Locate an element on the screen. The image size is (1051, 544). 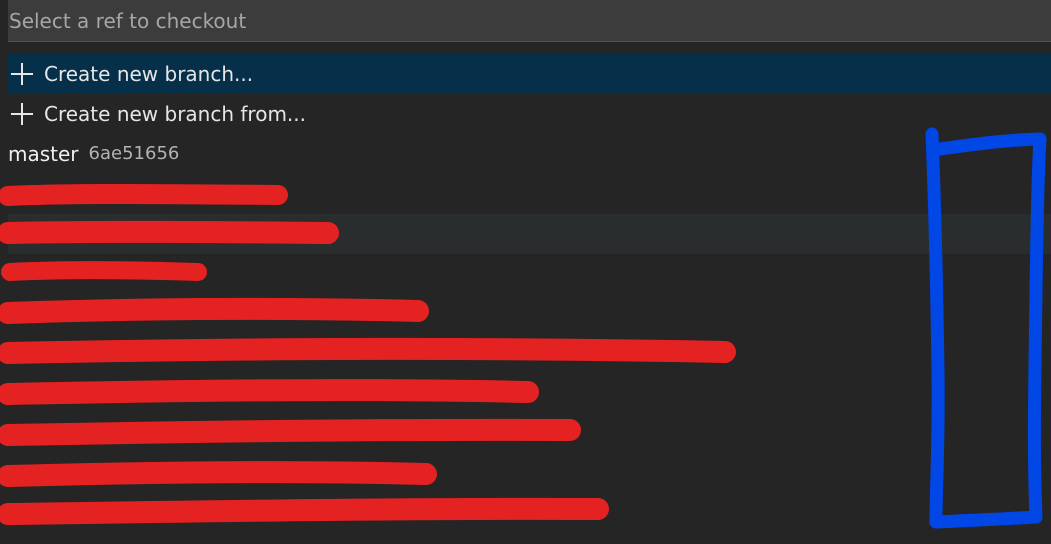
branch-master-option: master 6ae51656 is located at coordinates (529, 154).